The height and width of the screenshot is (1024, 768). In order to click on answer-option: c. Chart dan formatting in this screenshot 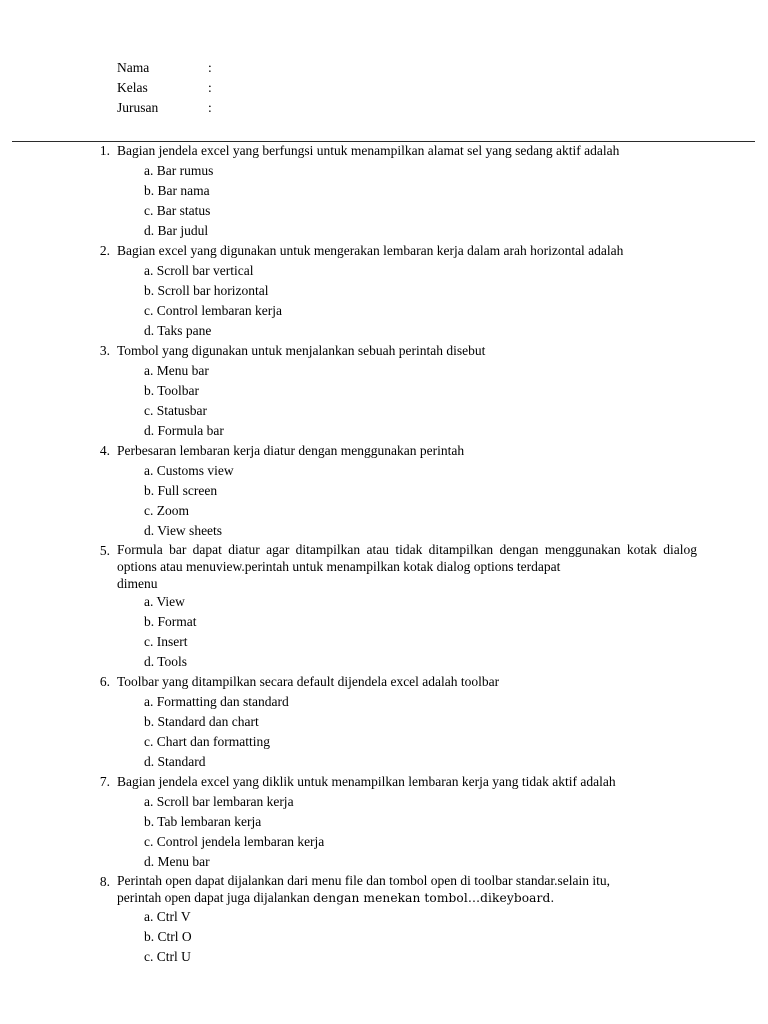, I will do `click(407, 742)`.